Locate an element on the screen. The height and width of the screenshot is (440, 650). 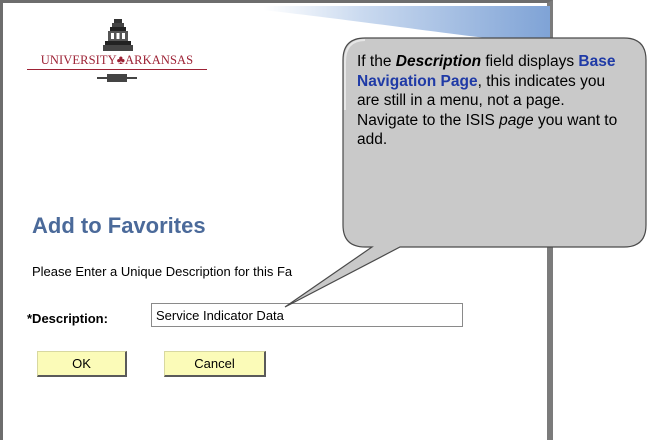
description-input is located at coordinates (307, 315).